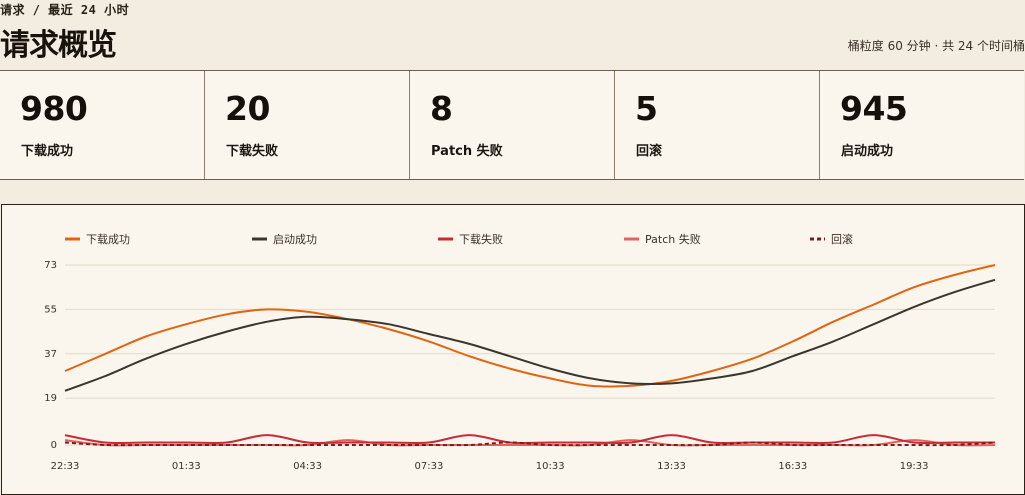  What do you see at coordinates (914, 466) in the screenshot?
I see `x-tick-label: 19:33` at bounding box center [914, 466].